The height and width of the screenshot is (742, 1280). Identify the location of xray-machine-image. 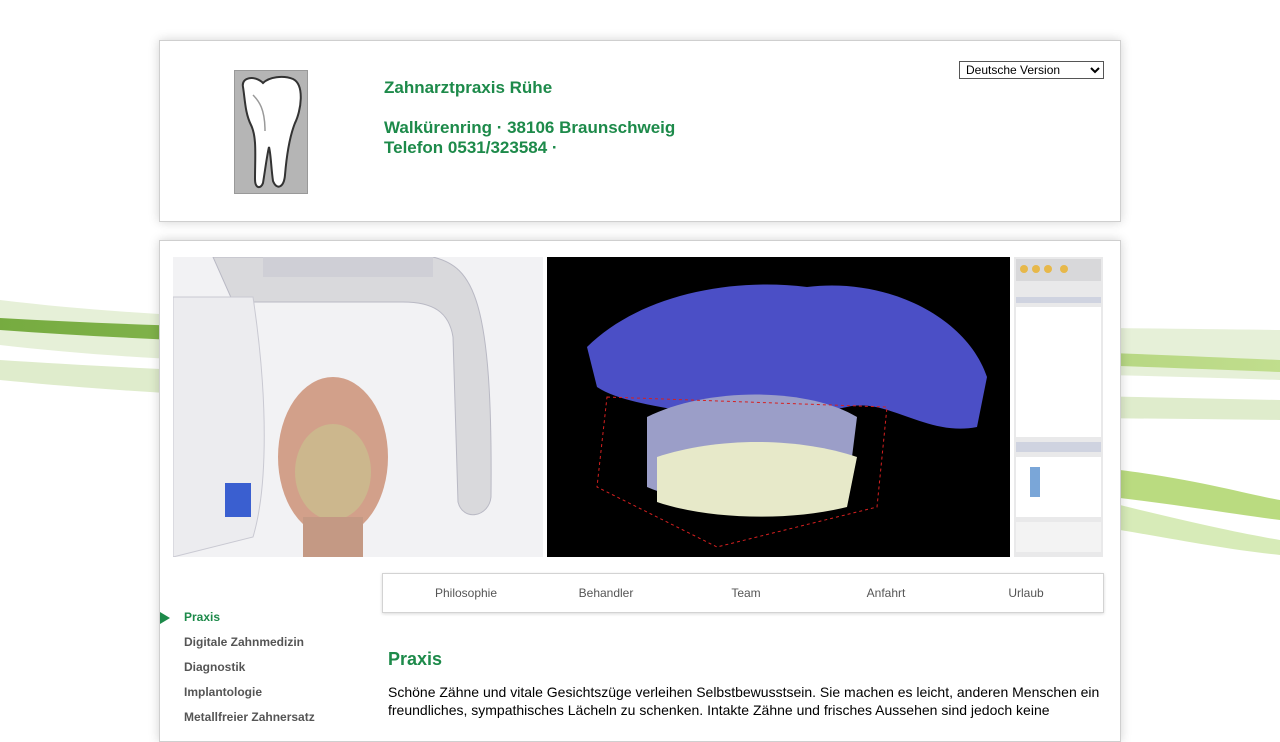
(358, 407).